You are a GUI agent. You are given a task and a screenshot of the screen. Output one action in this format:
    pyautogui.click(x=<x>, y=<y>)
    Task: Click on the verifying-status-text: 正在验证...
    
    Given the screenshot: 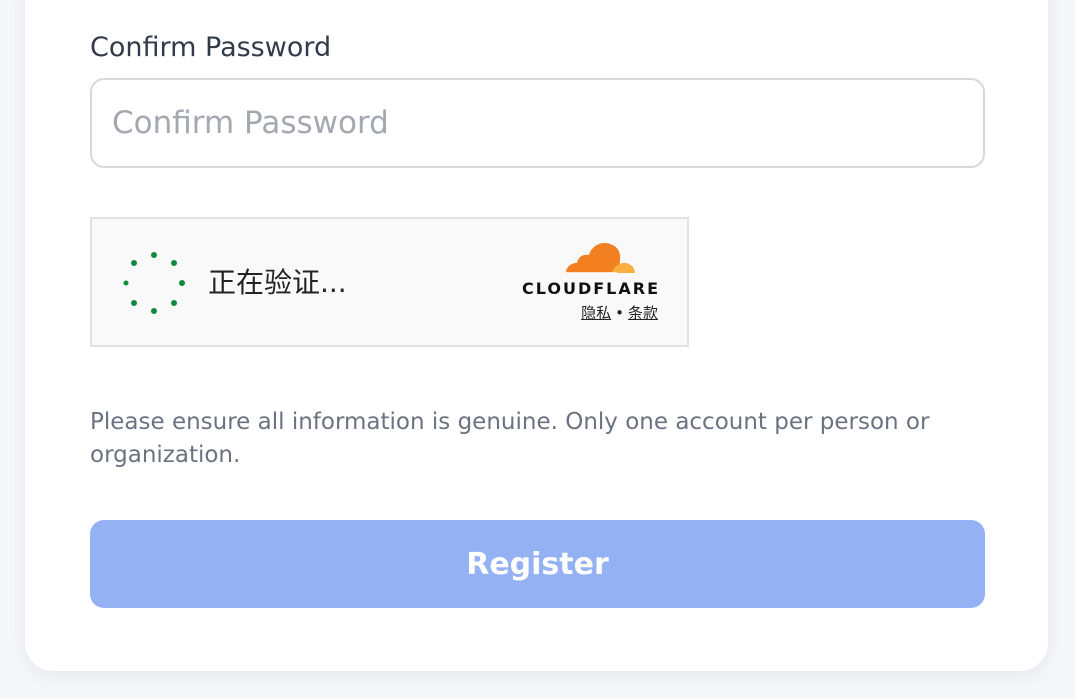 What is the action you would take?
    pyautogui.click(x=277, y=282)
    